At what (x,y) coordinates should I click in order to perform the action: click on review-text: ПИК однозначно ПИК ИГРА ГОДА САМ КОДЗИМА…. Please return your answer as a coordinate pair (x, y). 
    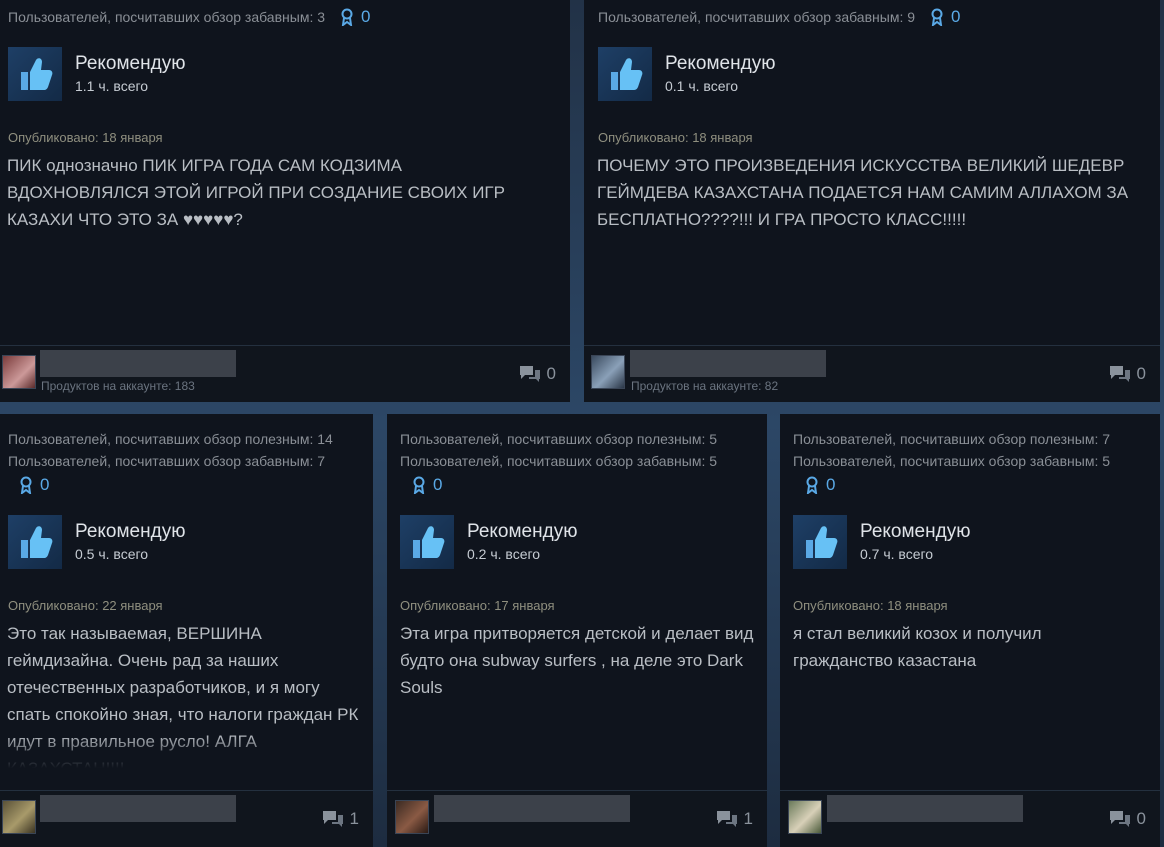
    Looking at the image, I should click on (256, 192).